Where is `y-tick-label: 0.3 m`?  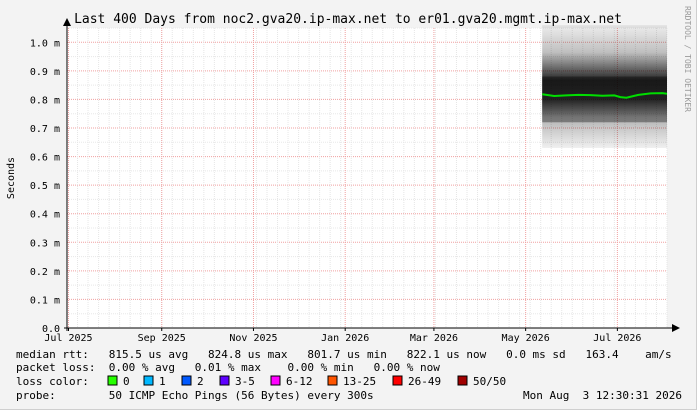
y-tick-label: 0.3 m is located at coordinates (45, 243).